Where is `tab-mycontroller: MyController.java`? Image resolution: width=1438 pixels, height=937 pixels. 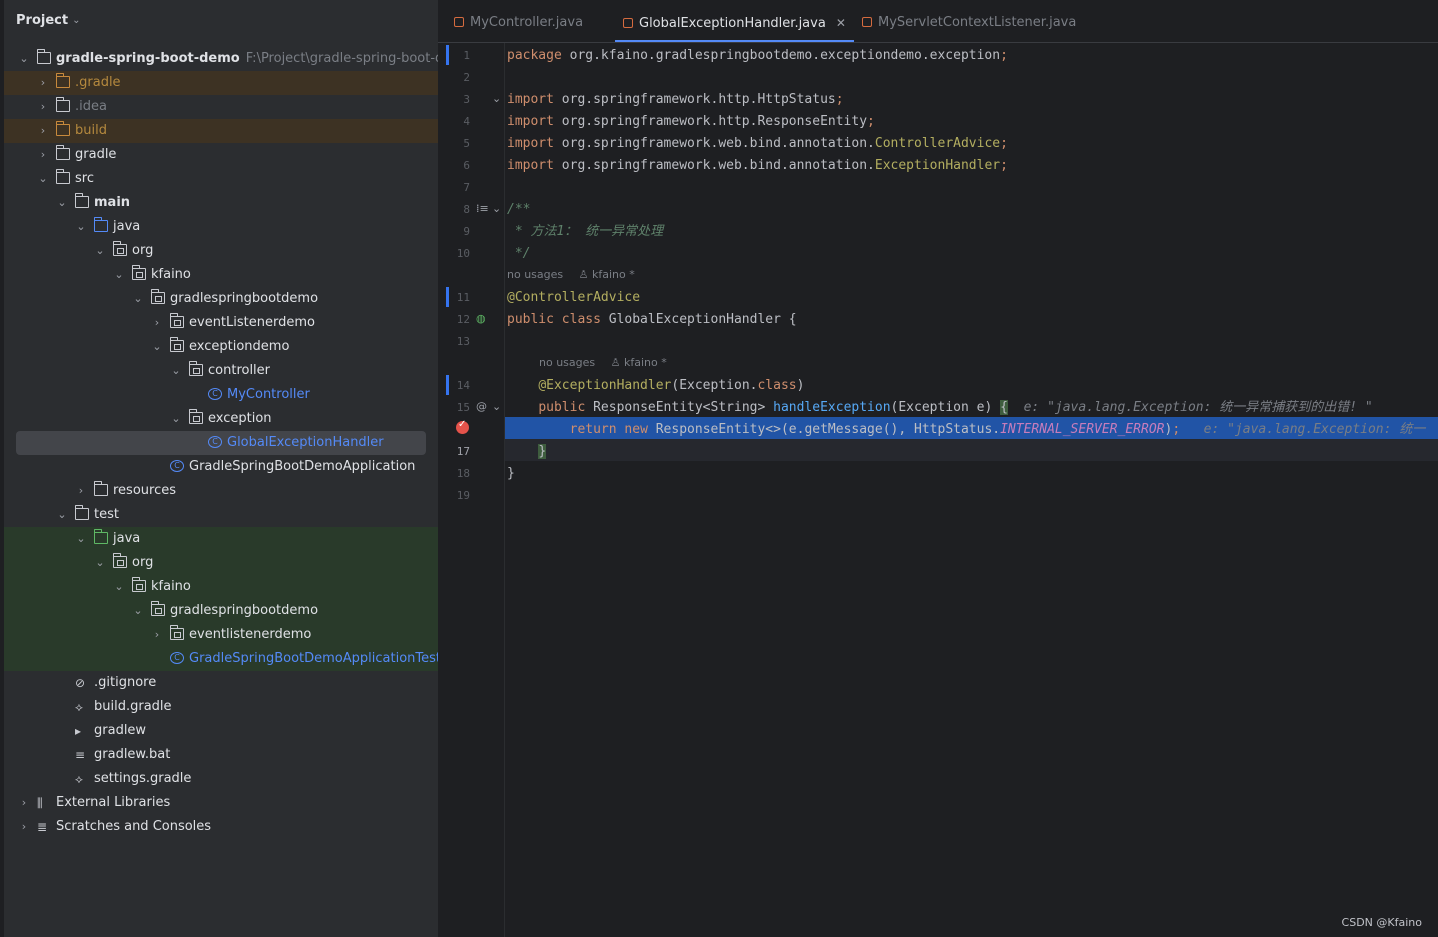
tab-mycontroller: MyController.java is located at coordinates (518, 21).